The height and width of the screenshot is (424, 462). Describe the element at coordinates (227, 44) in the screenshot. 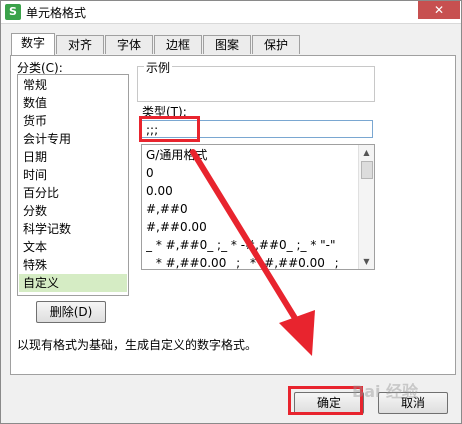

I see `tab-pattern: 图案` at that location.